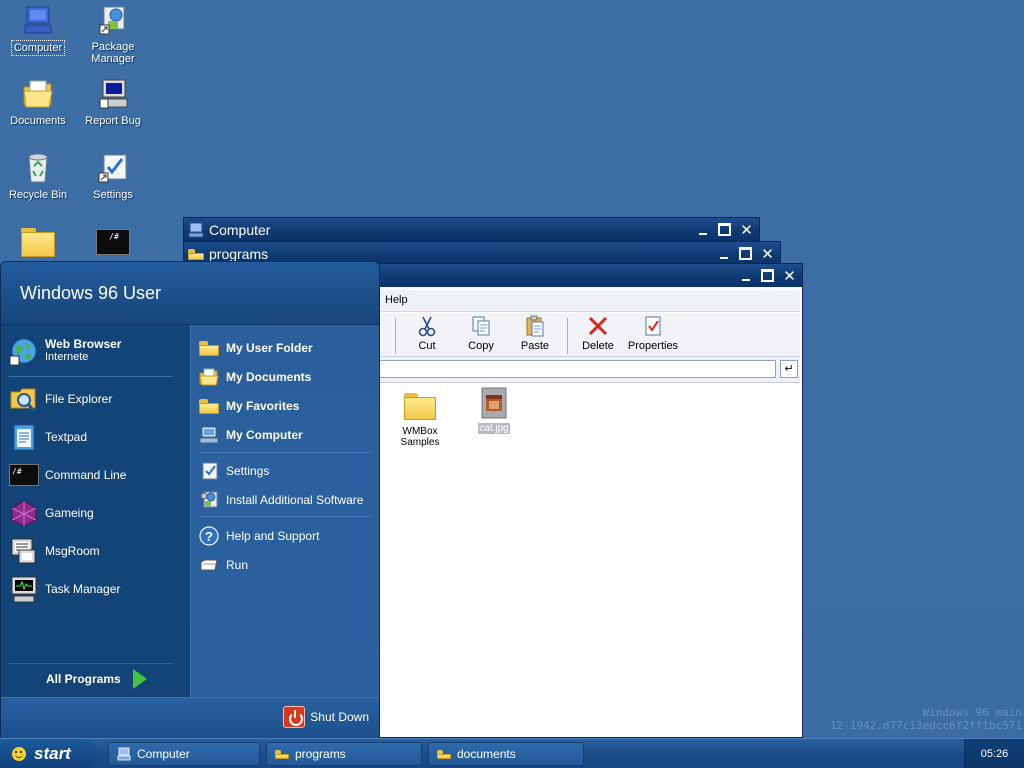 This screenshot has width=1024, height=768. I want to click on desktop-icon-recycle-bin: Recycle Bin, so click(38, 176).